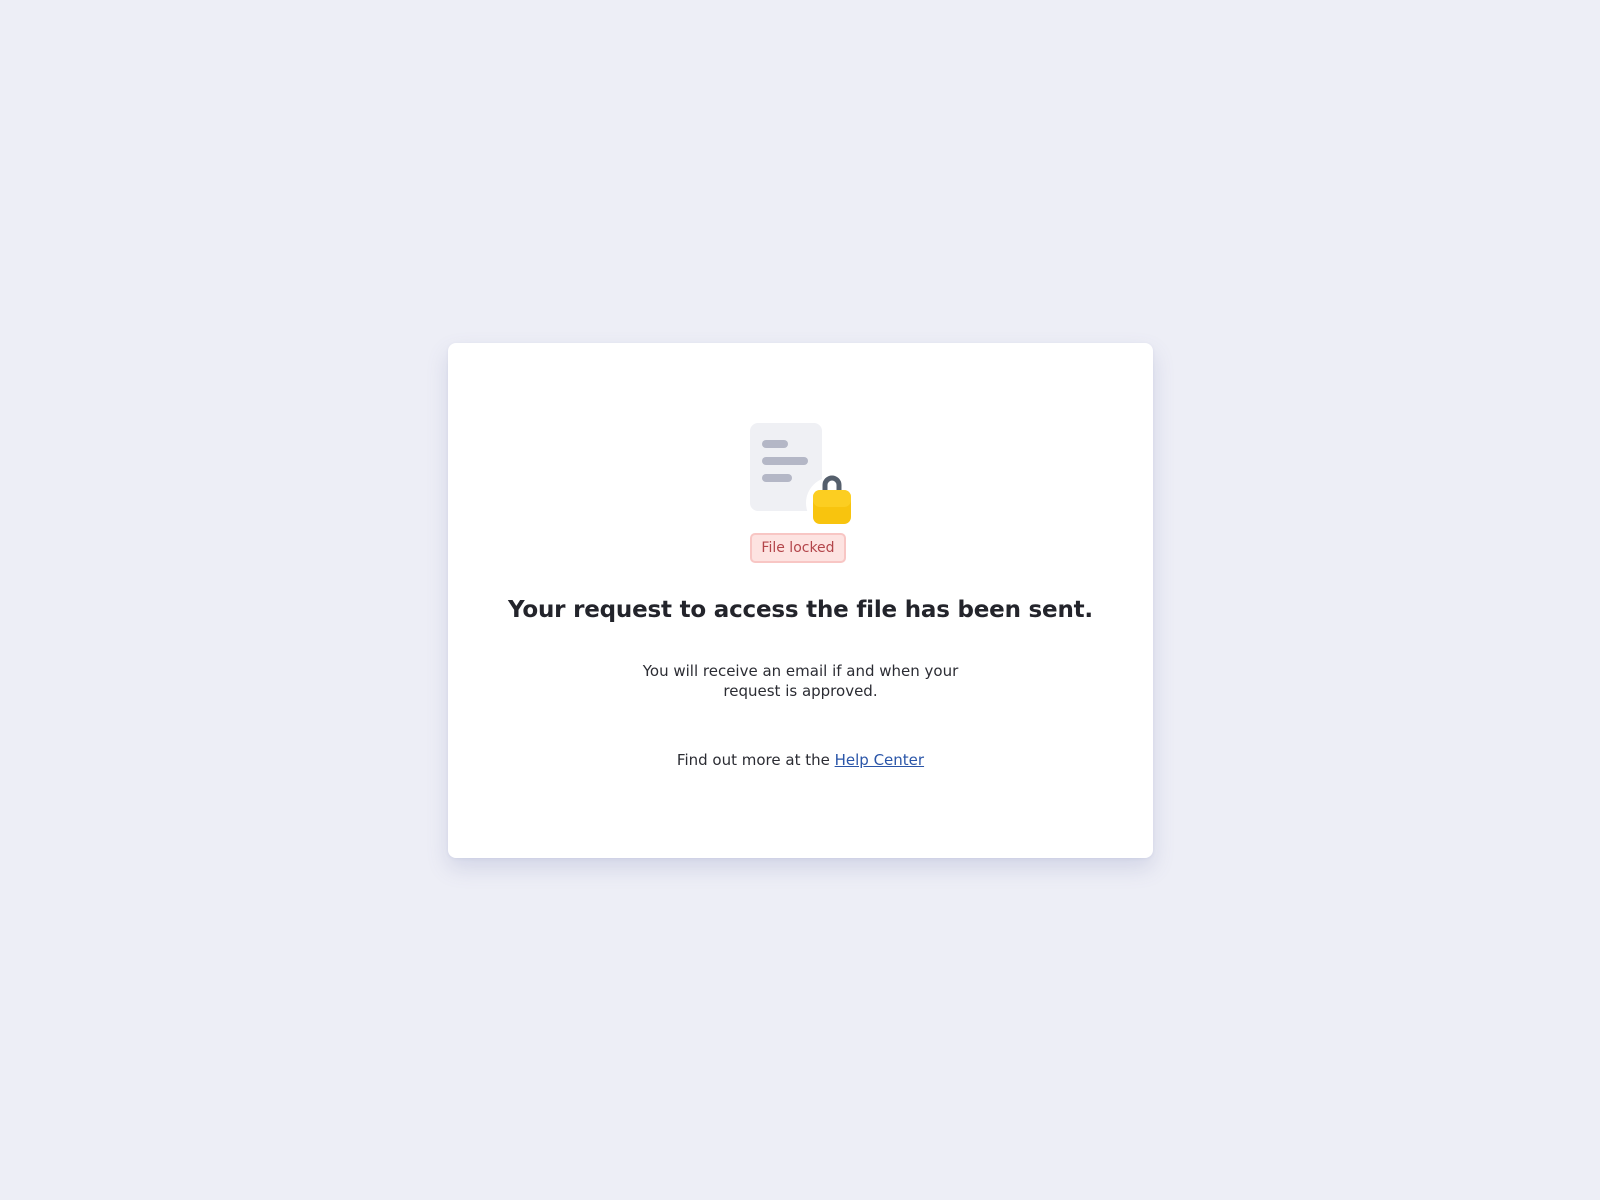 The width and height of the screenshot is (1600, 1200). Describe the element at coordinates (755, 760) in the screenshot. I see `help-prefix: Find out more at the` at that location.